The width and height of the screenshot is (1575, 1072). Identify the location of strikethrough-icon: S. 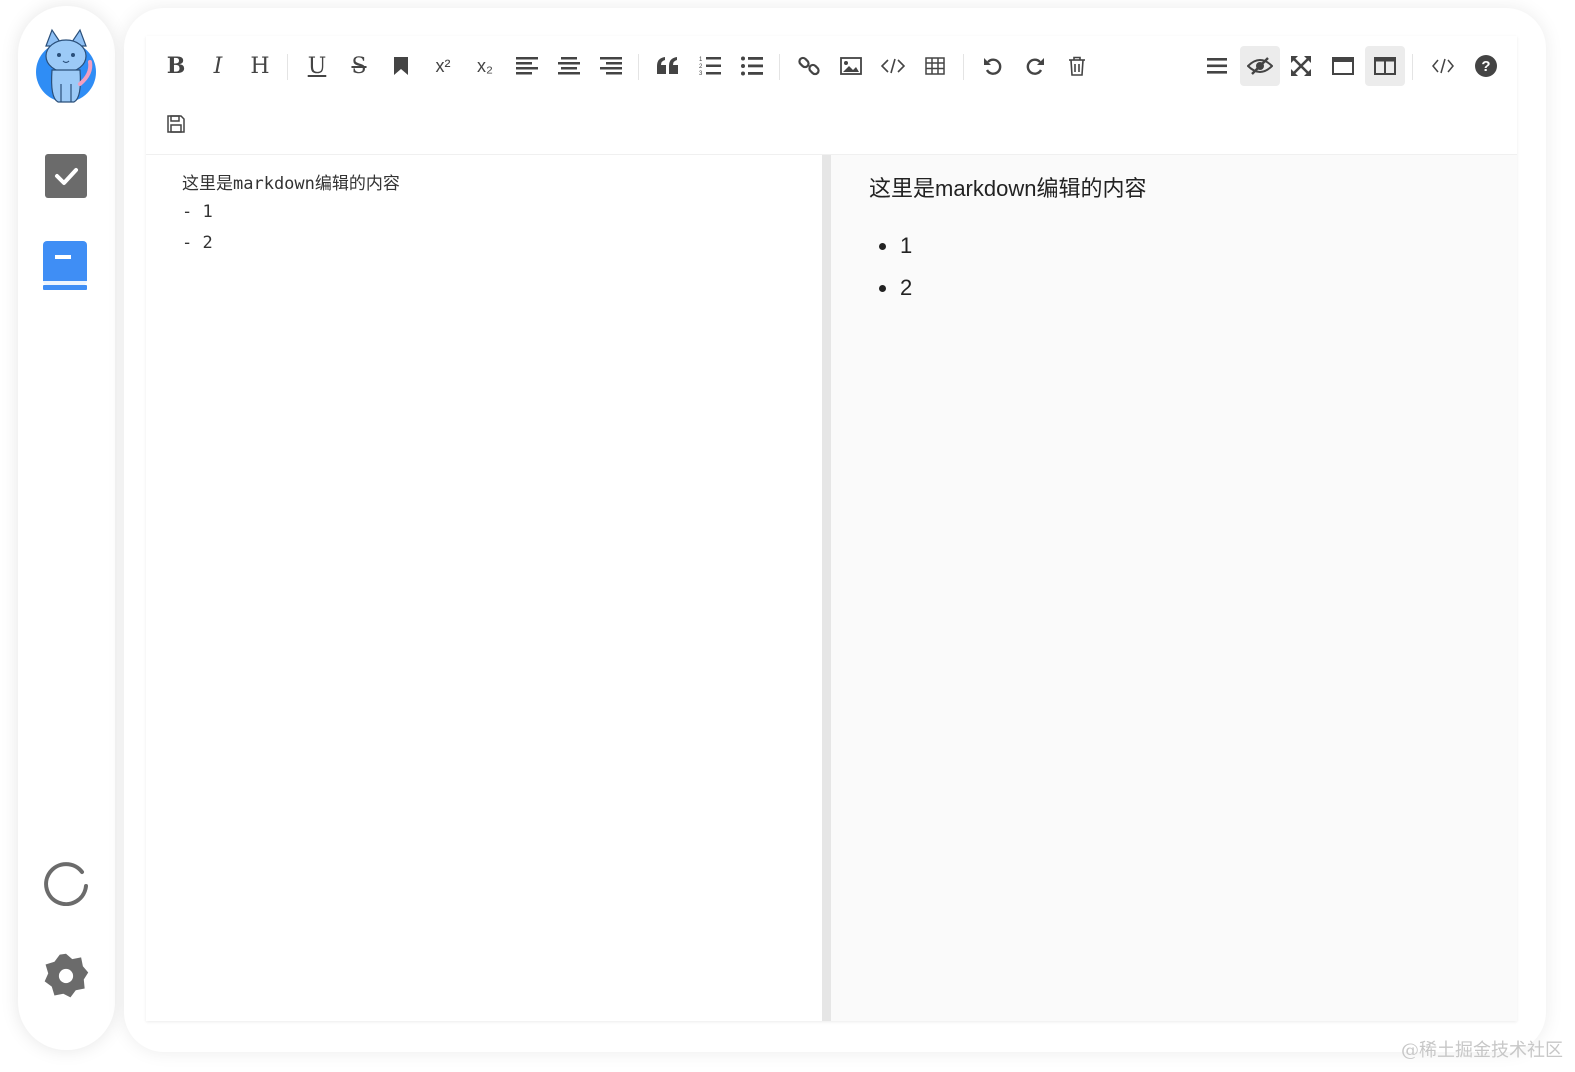
(359, 66).